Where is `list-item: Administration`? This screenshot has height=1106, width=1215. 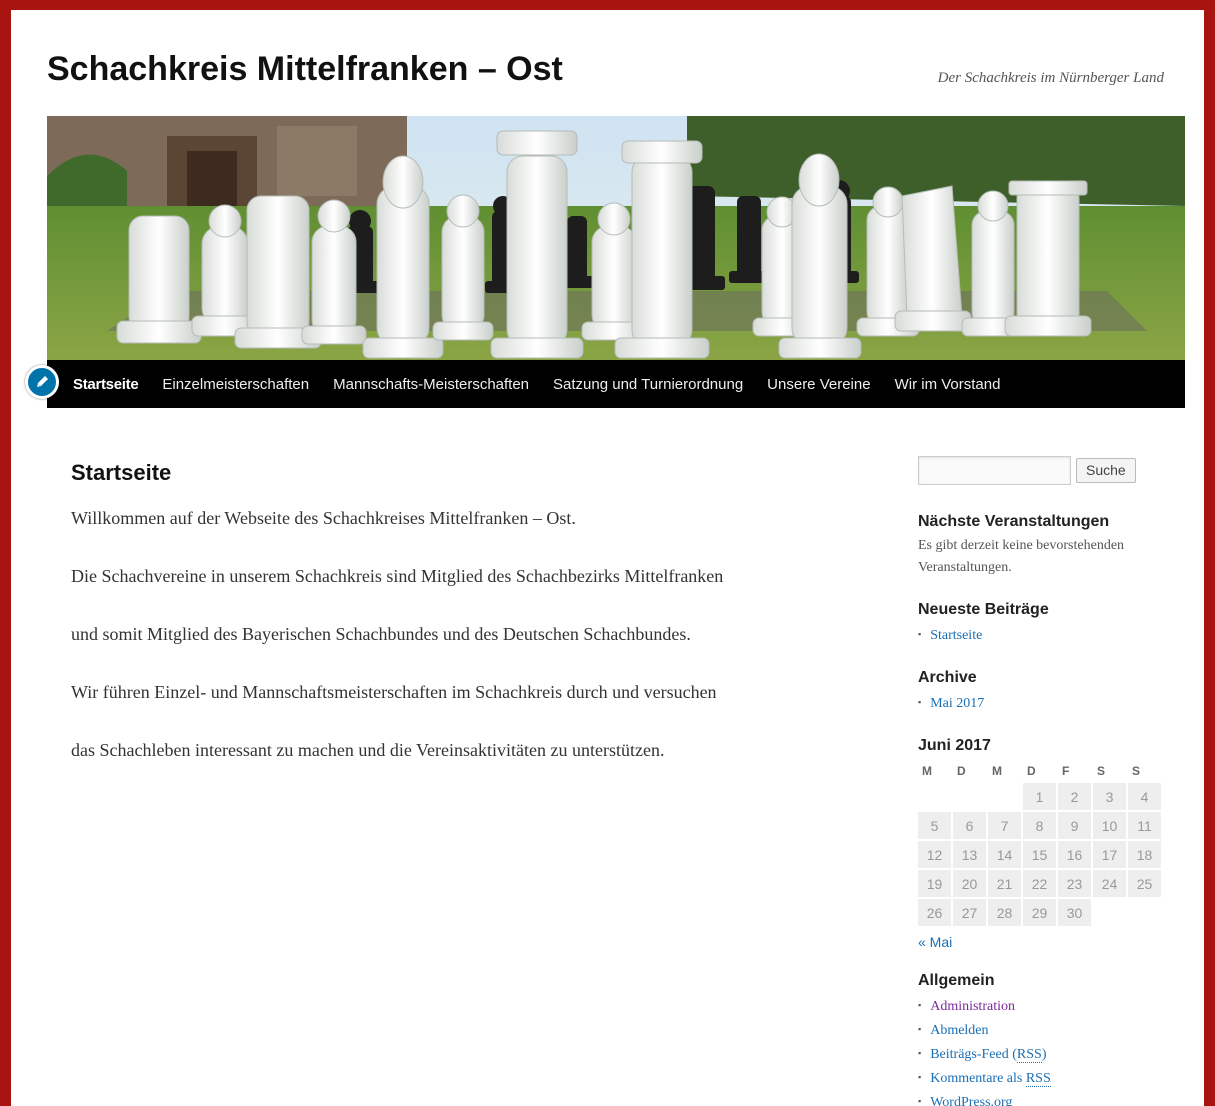
list-item: Administration is located at coordinates (1043, 1006).